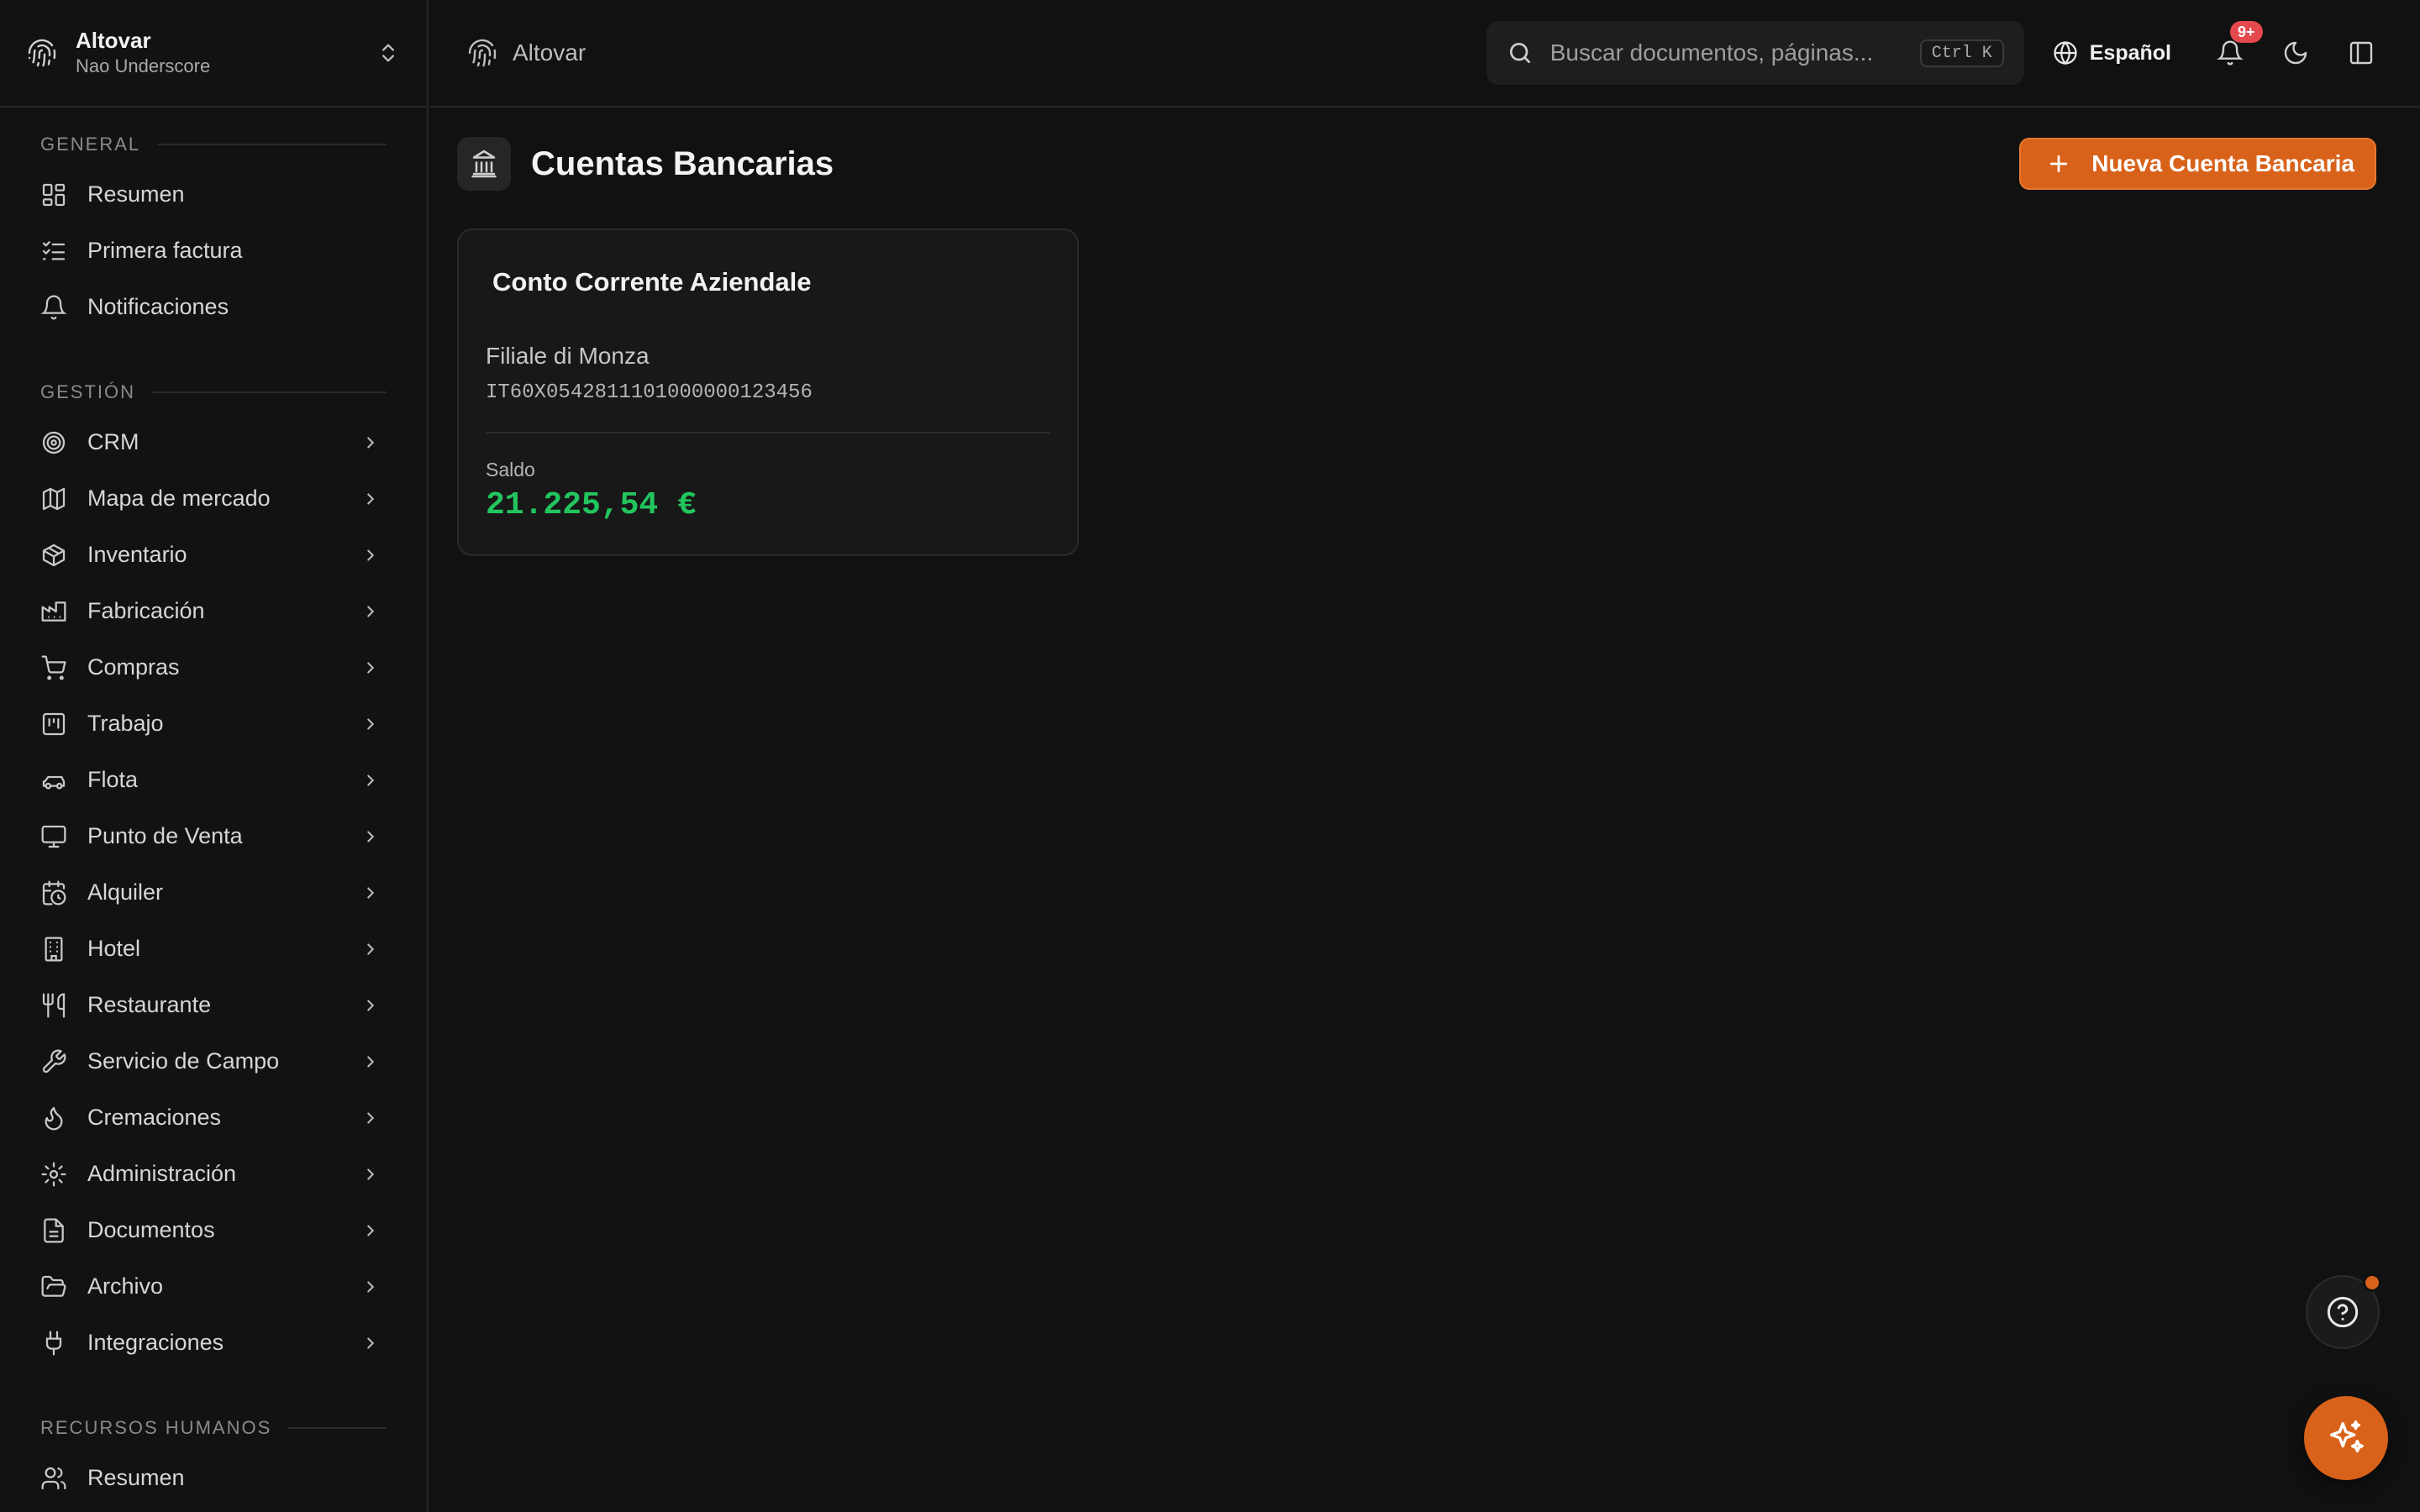 This screenshot has width=2420, height=1512. What do you see at coordinates (53, 1478) in the screenshot?
I see `users-icon` at bounding box center [53, 1478].